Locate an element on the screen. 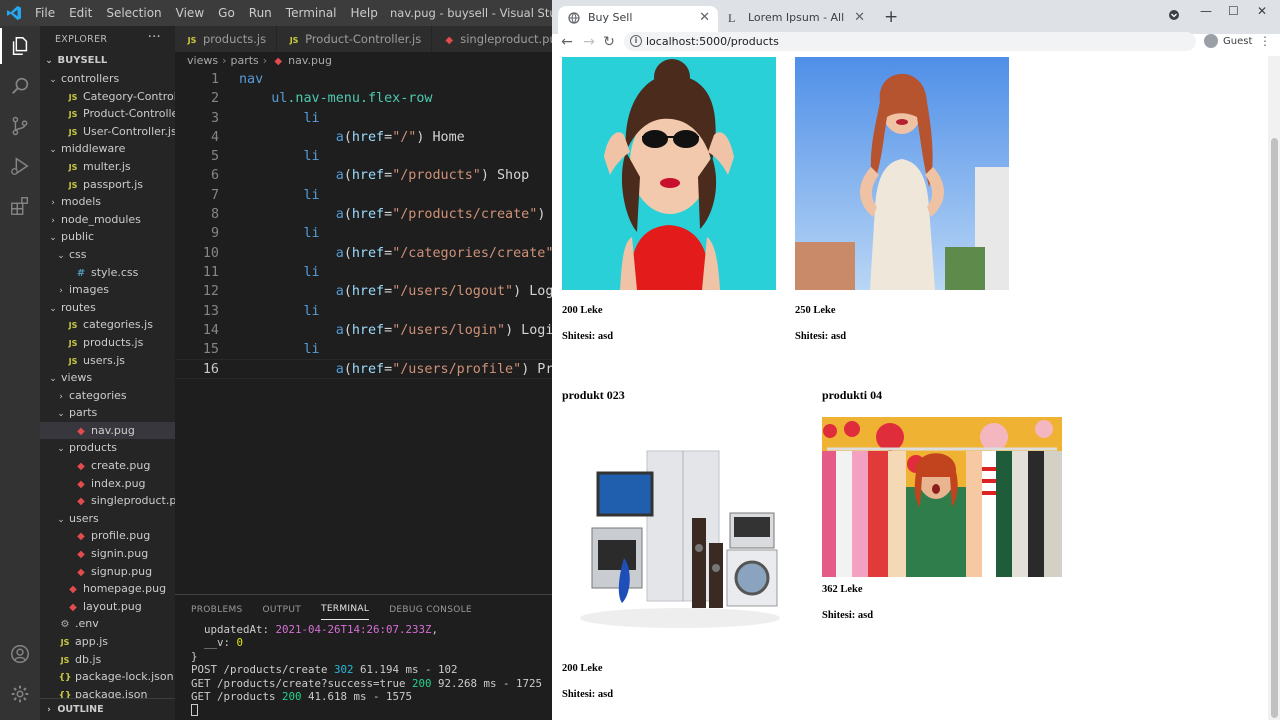 This screenshot has width=1280, height=720. code-line: 12 a(href="/users/logout") Logo is located at coordinates (363, 291).